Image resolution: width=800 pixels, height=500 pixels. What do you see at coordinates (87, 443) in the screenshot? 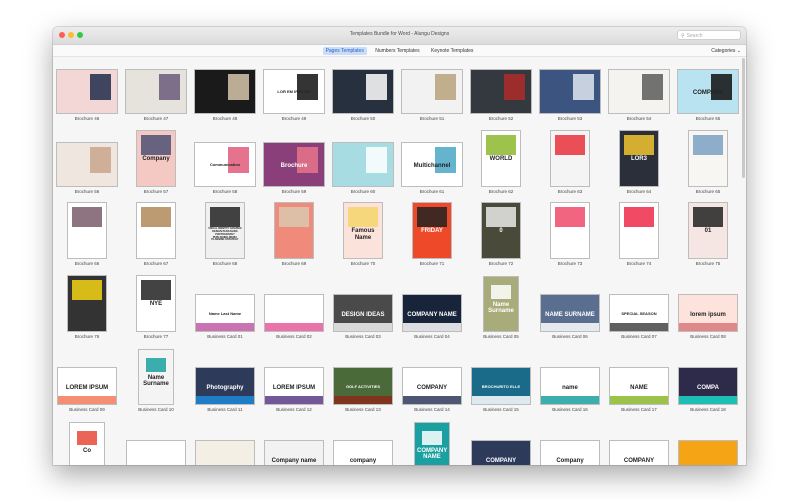
I see `template-thumbnail: Co` at bounding box center [87, 443].